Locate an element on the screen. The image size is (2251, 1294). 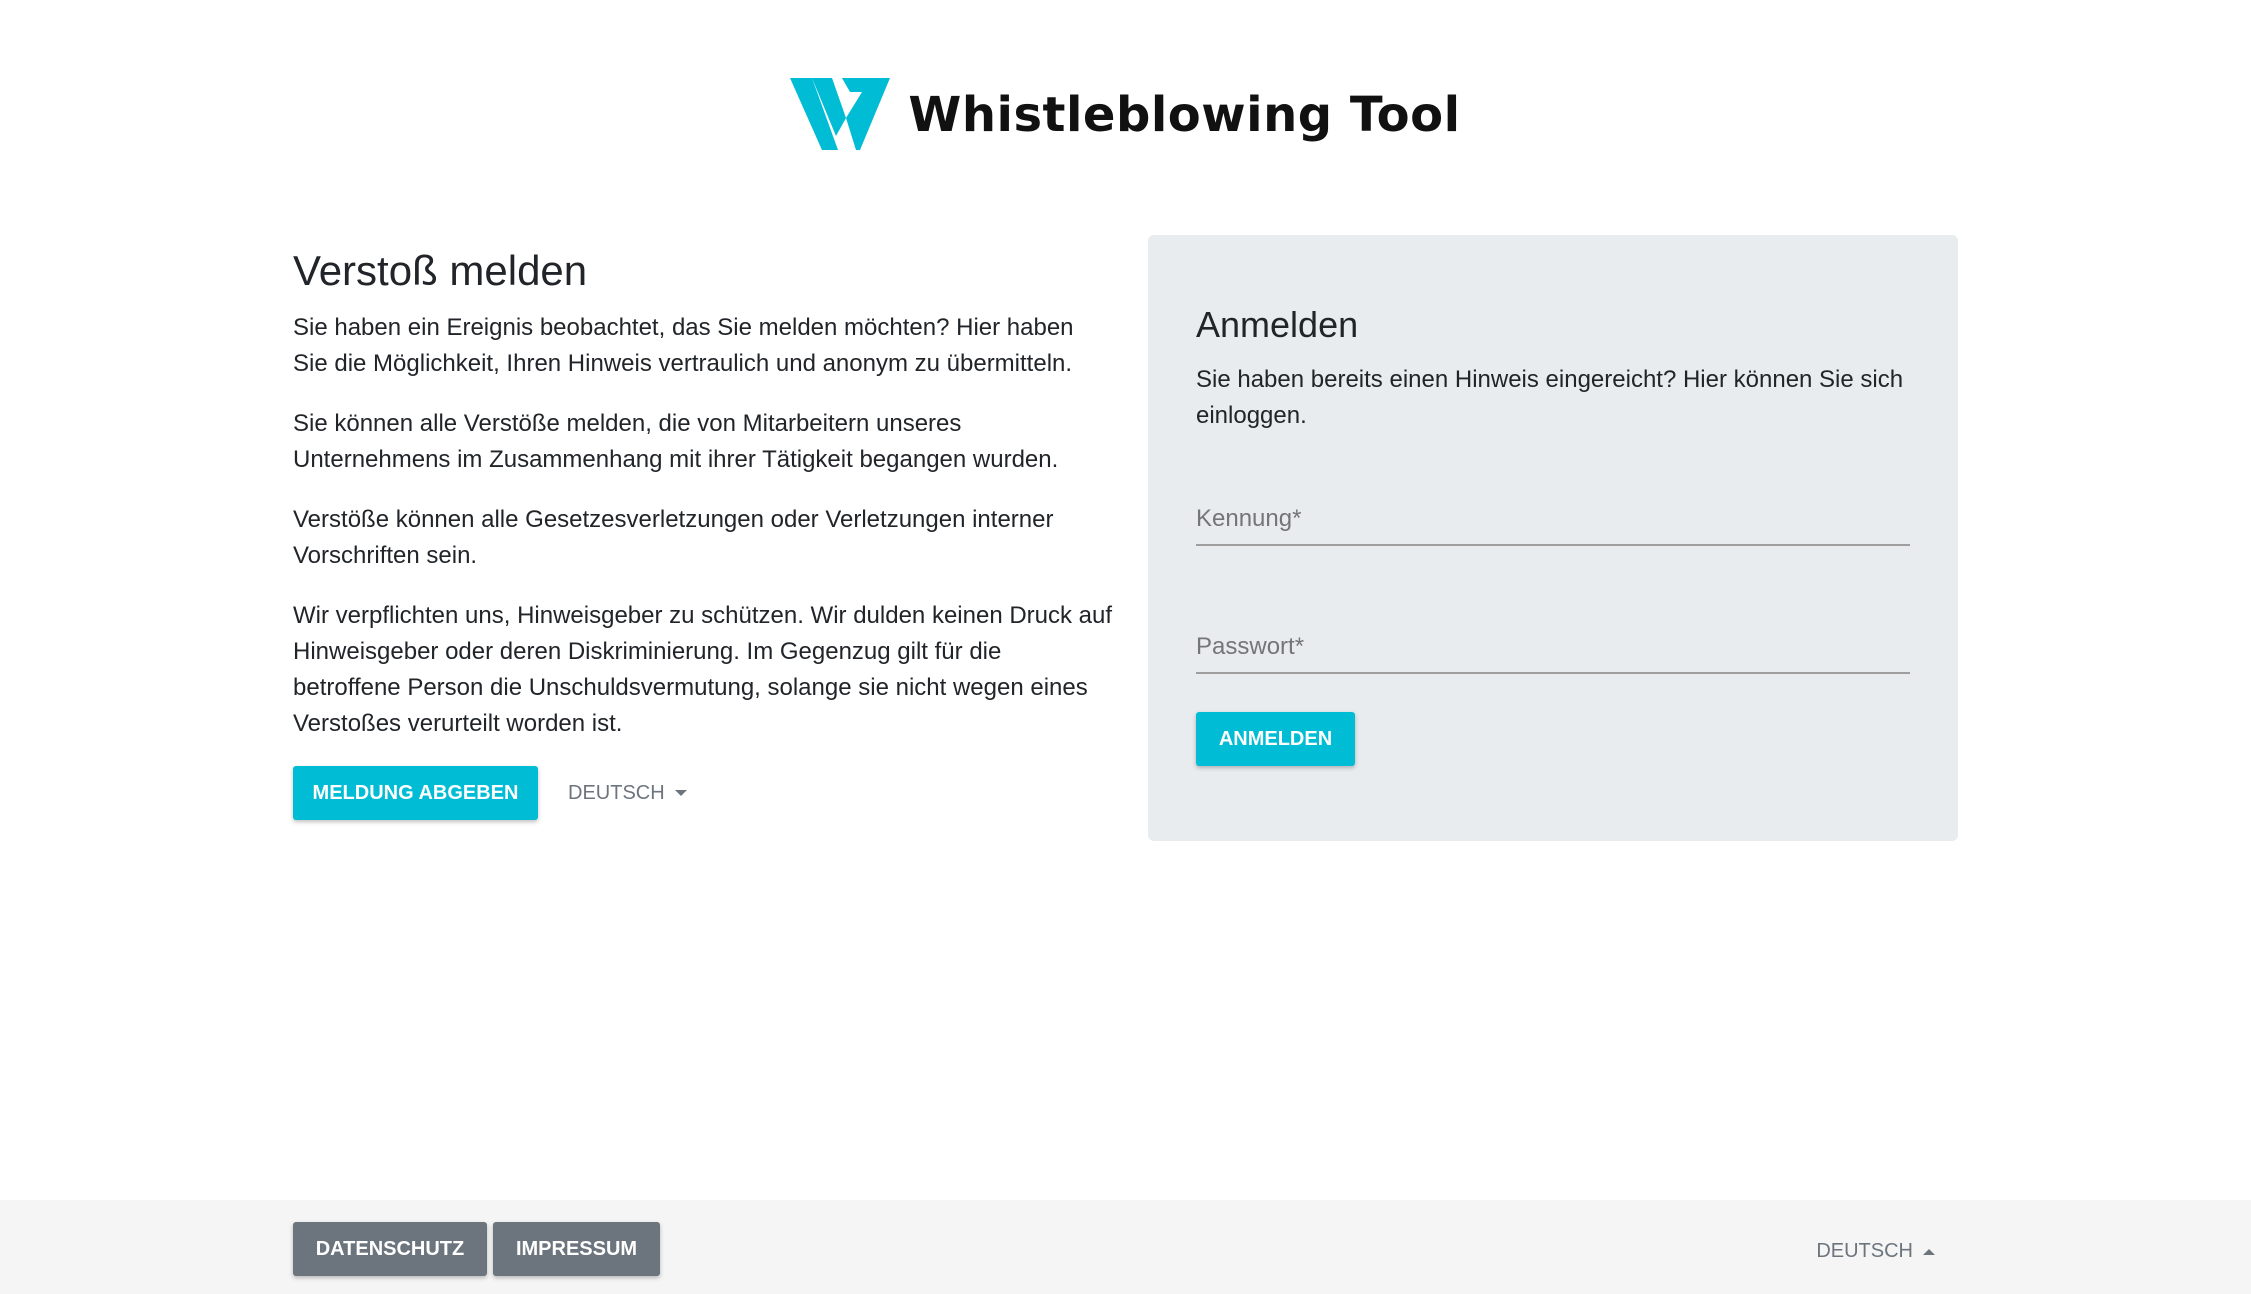
id-field-wrapper is located at coordinates (1553, 520).